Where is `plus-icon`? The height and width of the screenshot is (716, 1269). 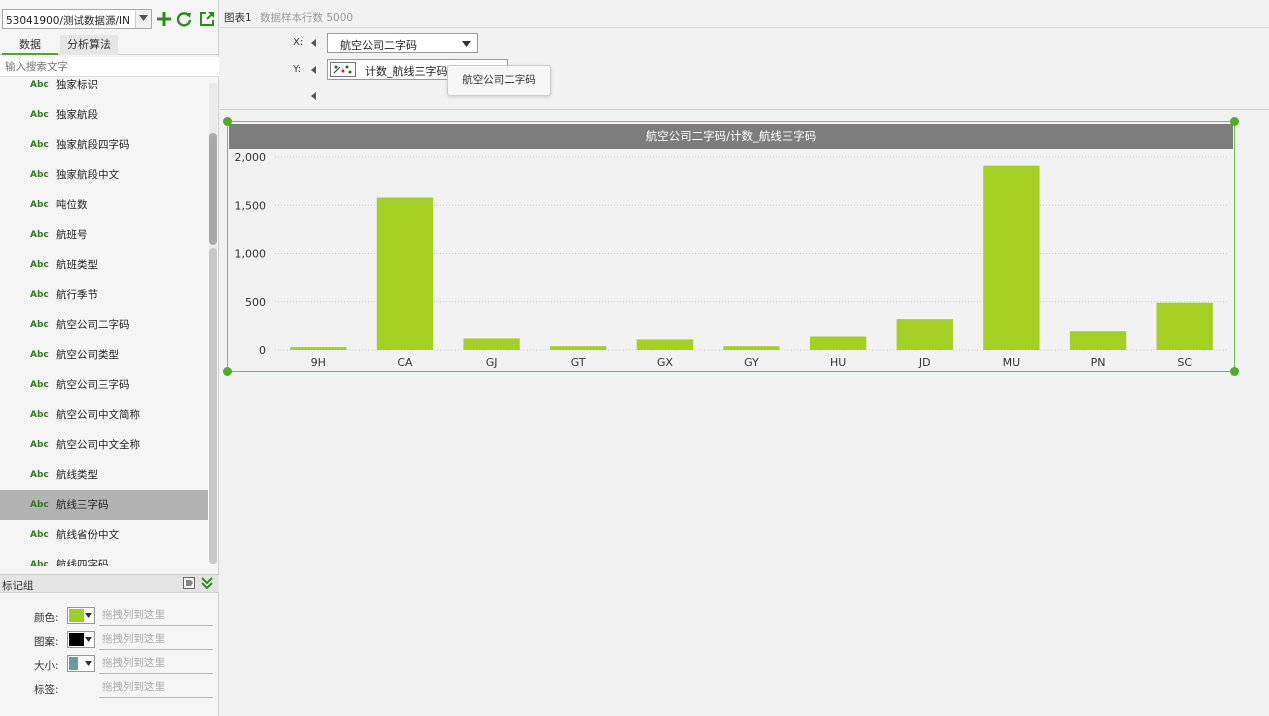 plus-icon is located at coordinates (164, 19).